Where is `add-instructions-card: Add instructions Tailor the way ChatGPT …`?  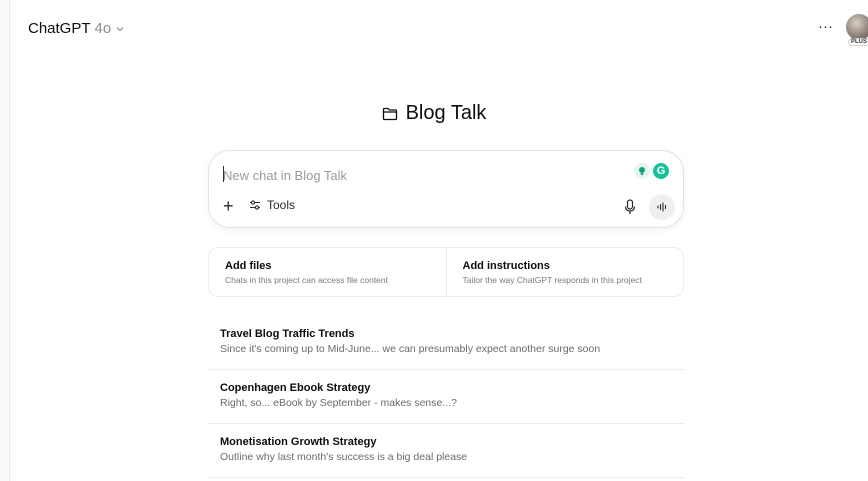 add-instructions-card: Add instructions Tailor the way ChatGPT … is located at coordinates (564, 272).